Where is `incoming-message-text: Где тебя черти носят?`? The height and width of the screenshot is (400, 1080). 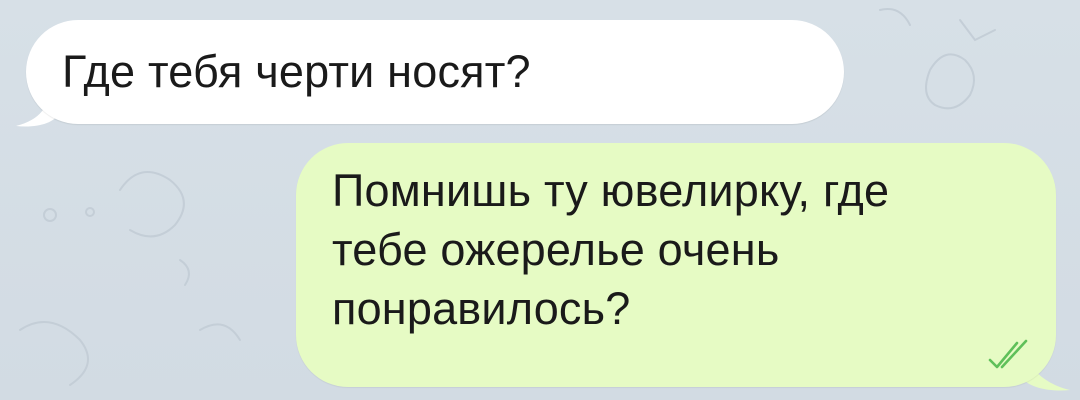
incoming-message-text: Где тебя черти носят? is located at coordinates (296, 71).